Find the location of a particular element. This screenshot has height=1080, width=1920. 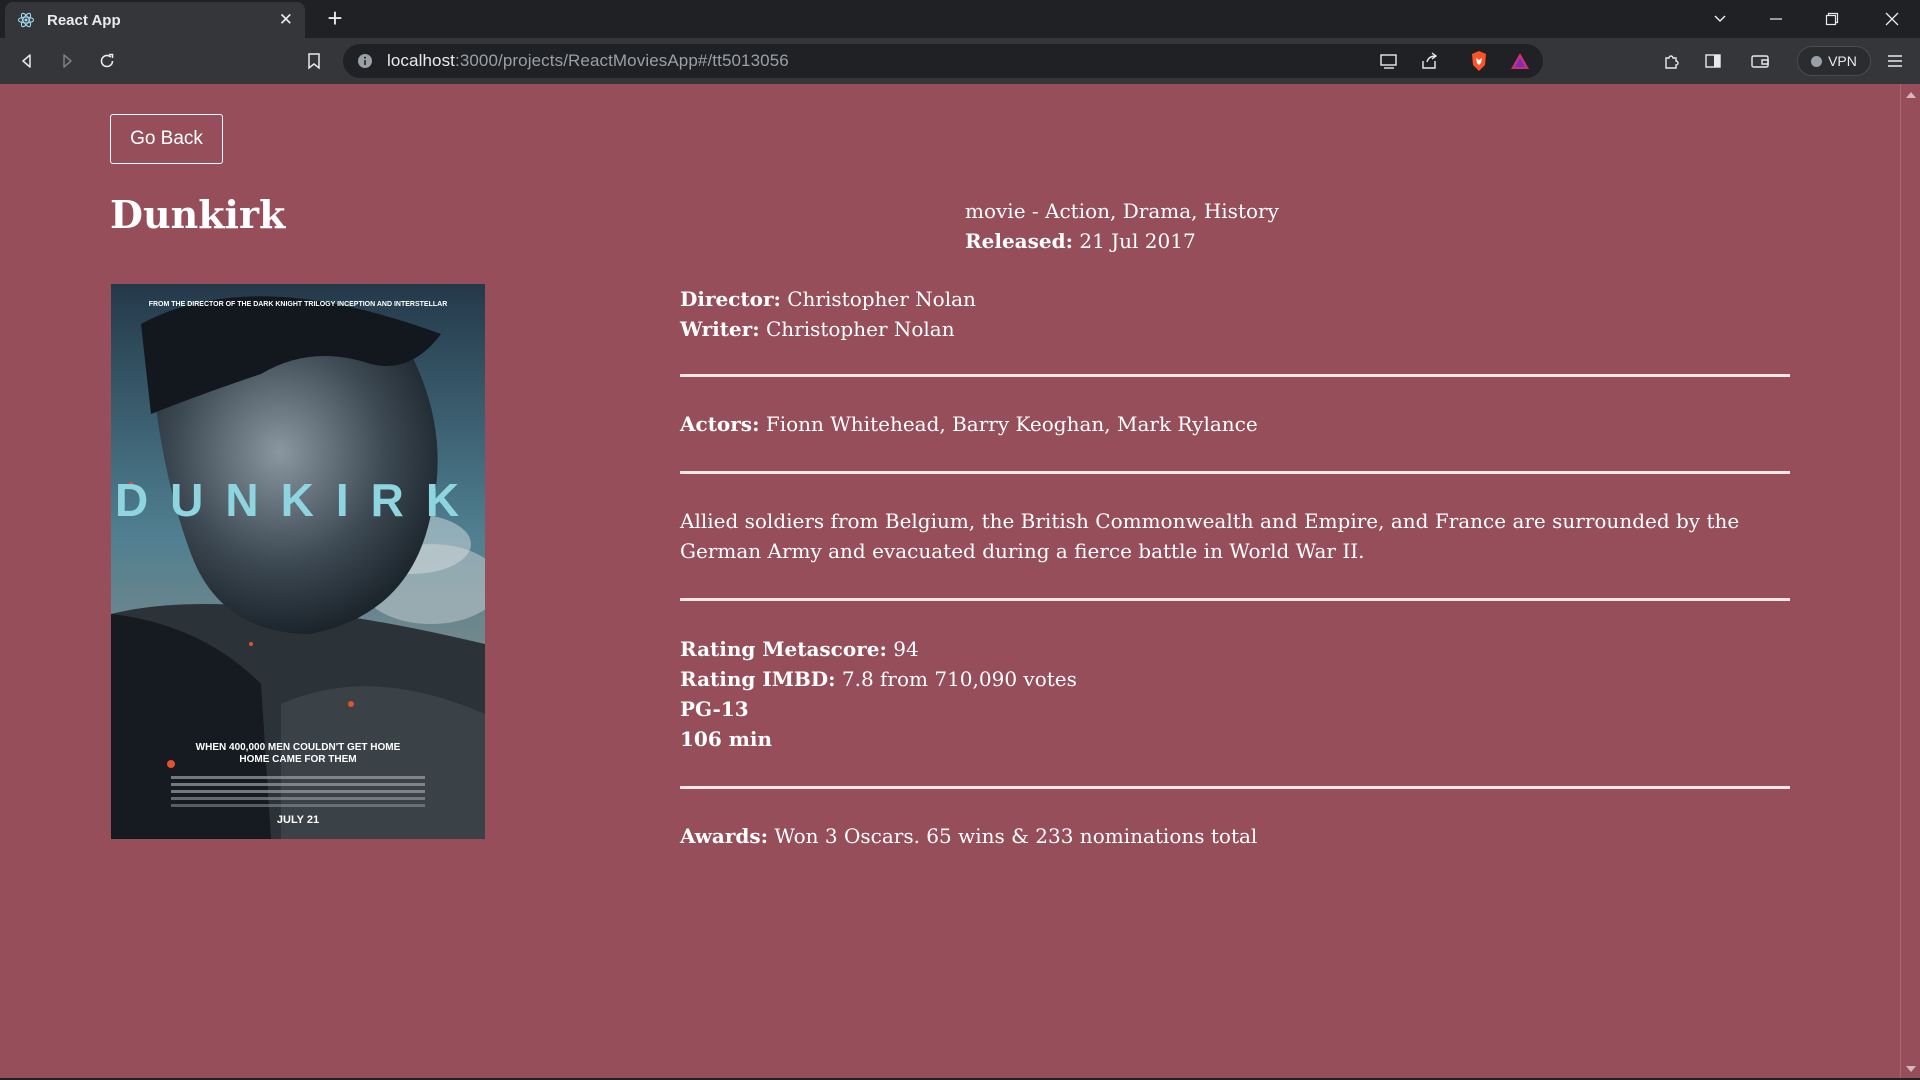

scroll-down-arrow-icon is located at coordinates (1911, 1069).